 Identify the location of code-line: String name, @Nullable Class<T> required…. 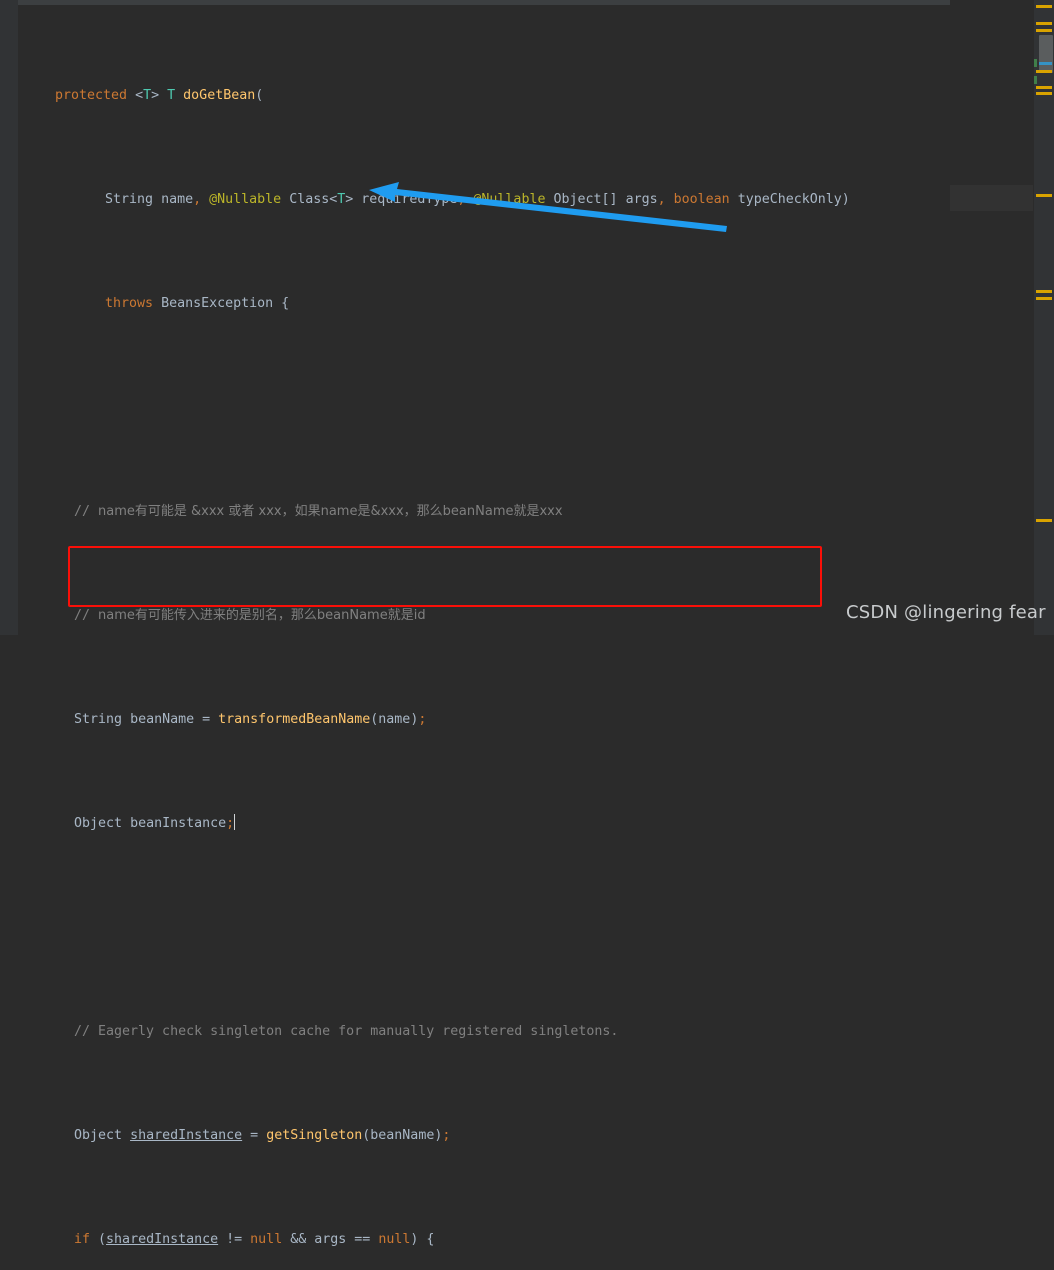
(484, 200).